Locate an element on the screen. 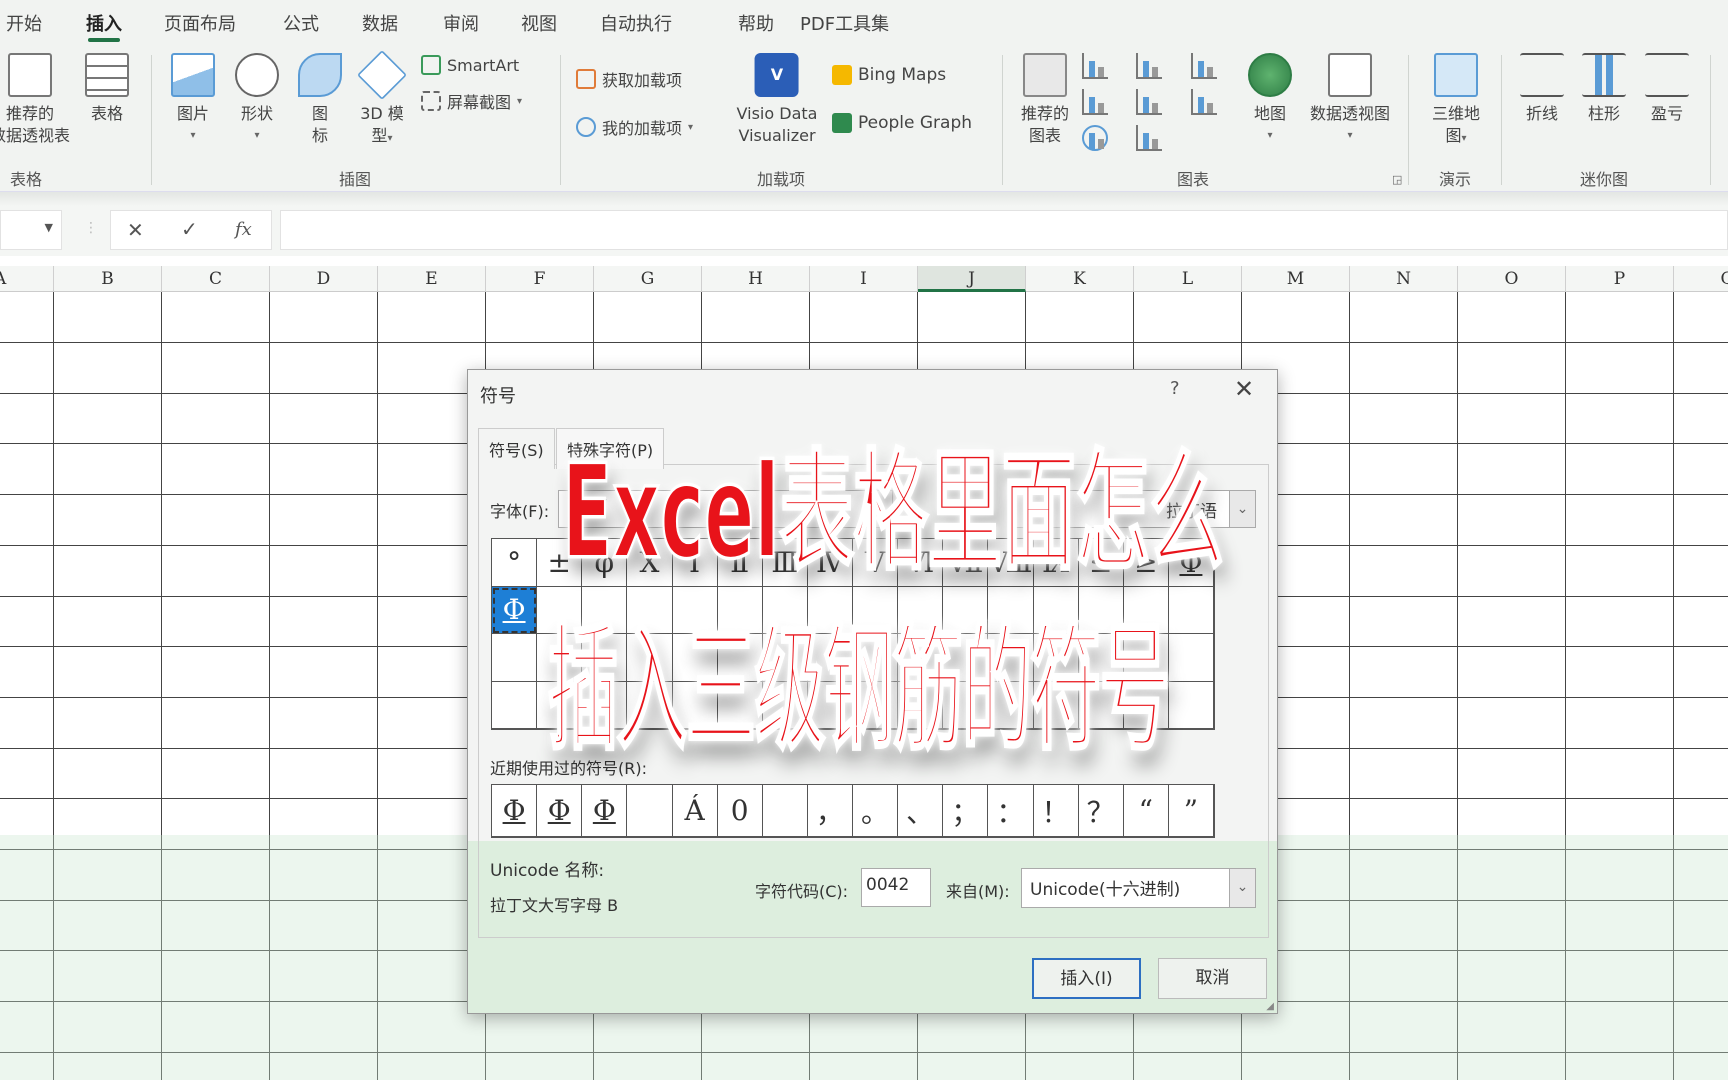  help-button: ? is located at coordinates (1175, 388).